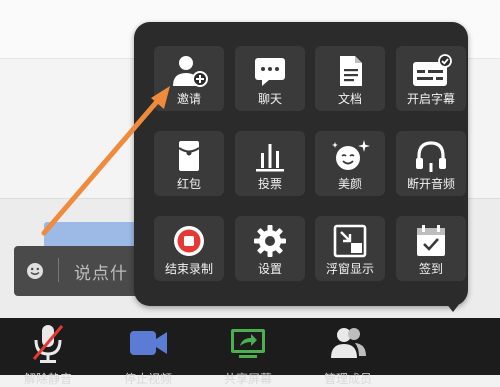 This screenshot has height=387, width=500. I want to click on menu-item-label: 红包, so click(188, 184).